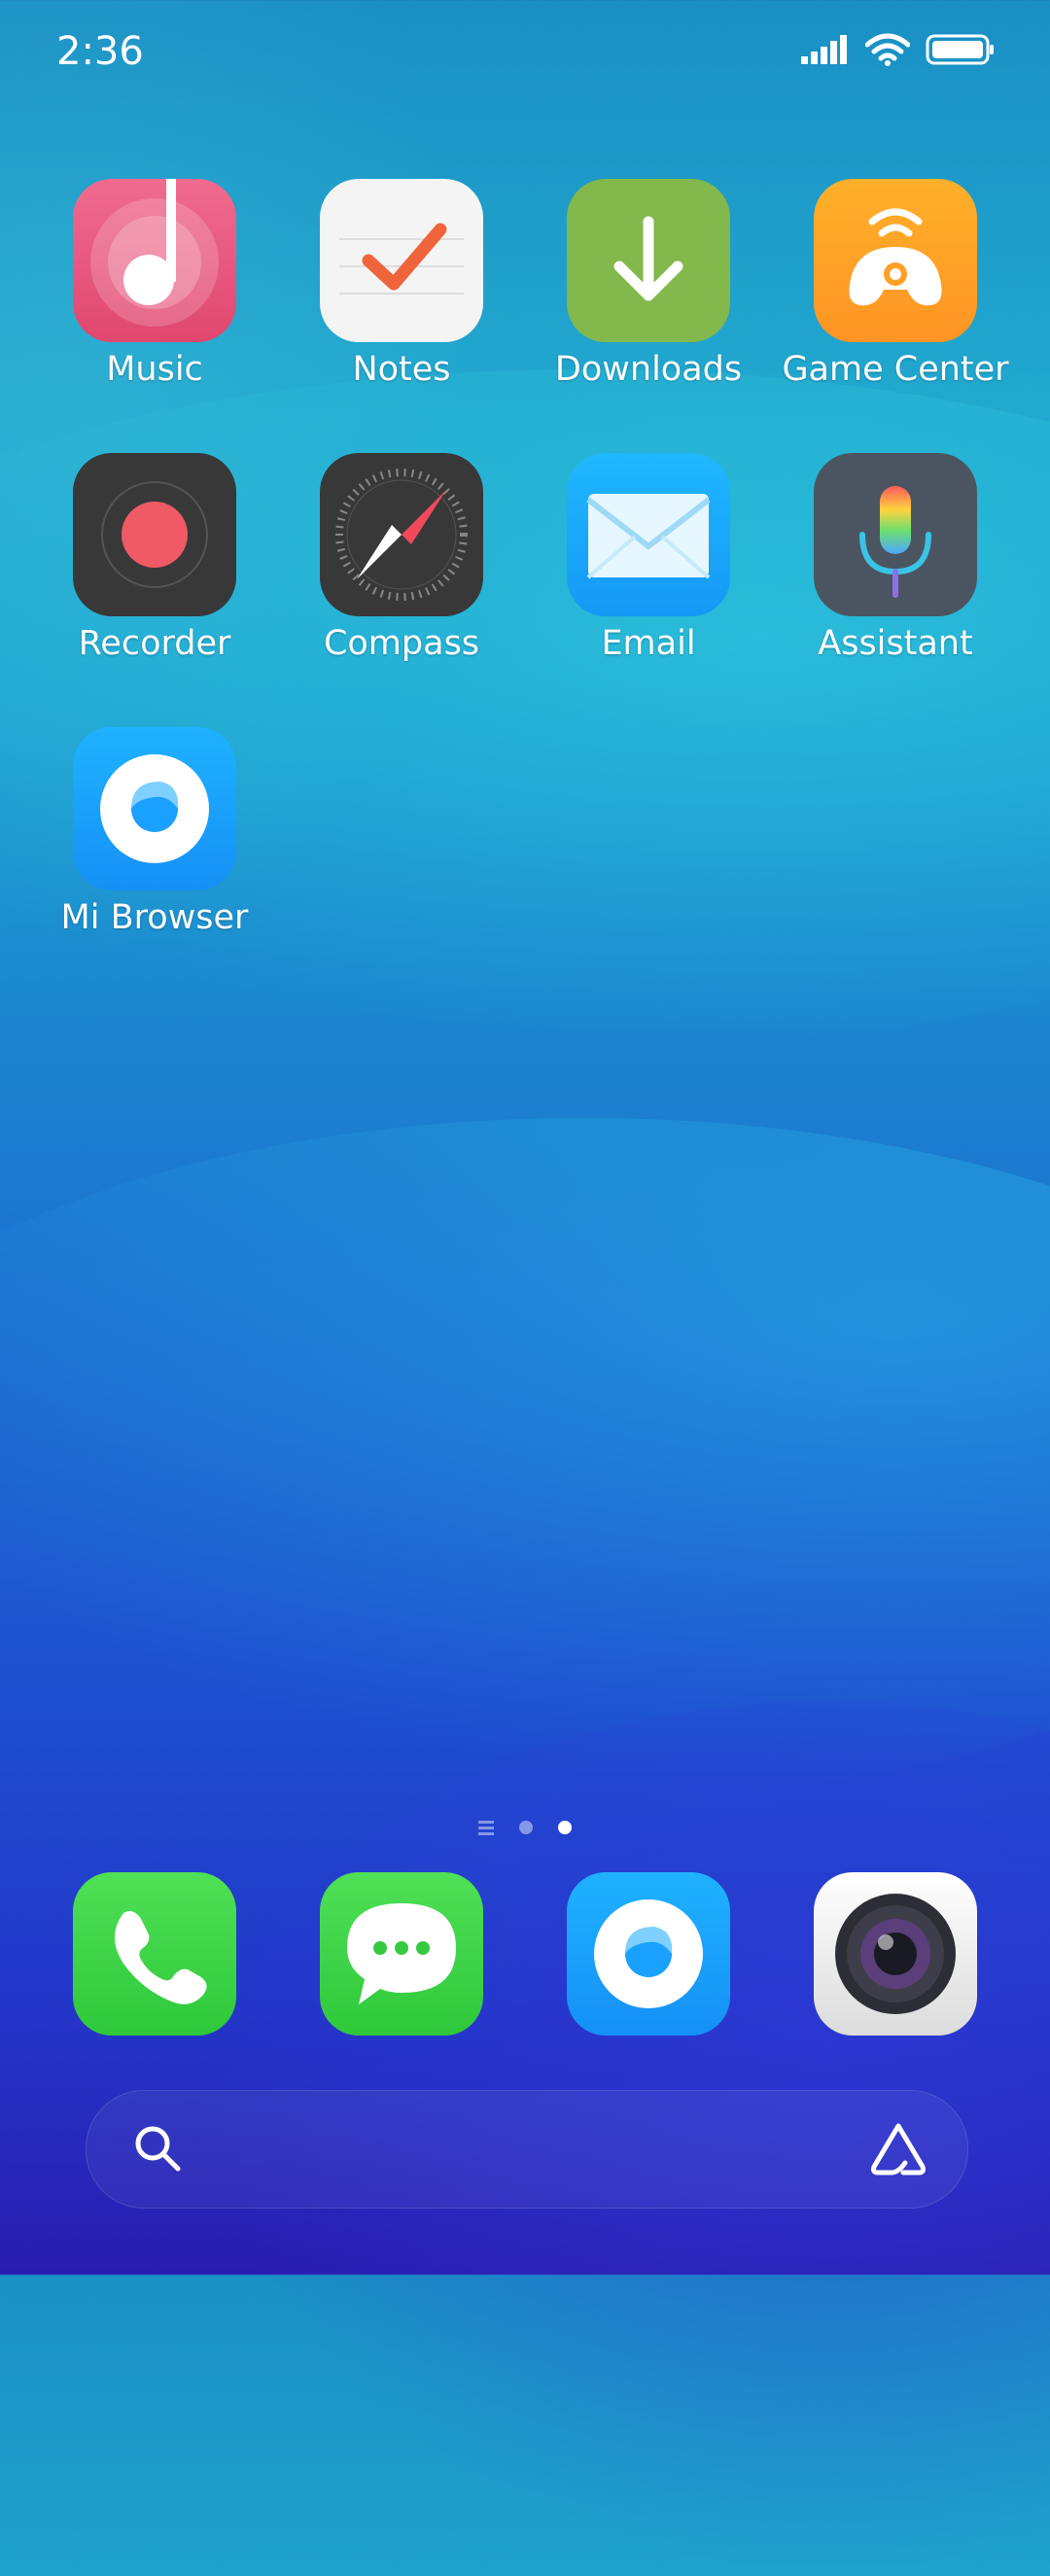 The width and height of the screenshot is (1050, 2576). What do you see at coordinates (525, 53) in the screenshot?
I see `status-bar: 2:36` at bounding box center [525, 53].